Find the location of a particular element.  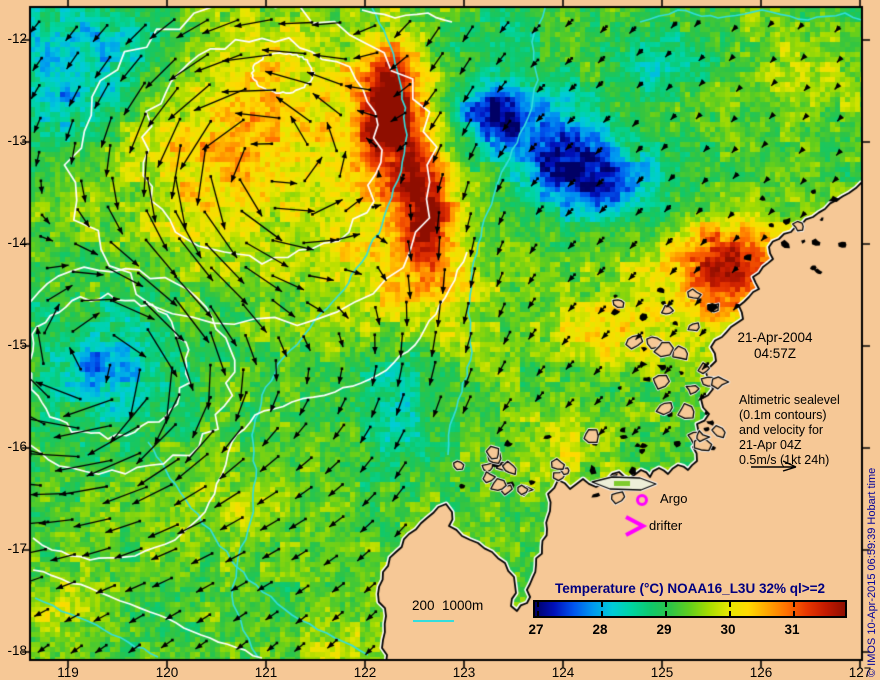

y-tick-label: -17 is located at coordinates (17, 548).